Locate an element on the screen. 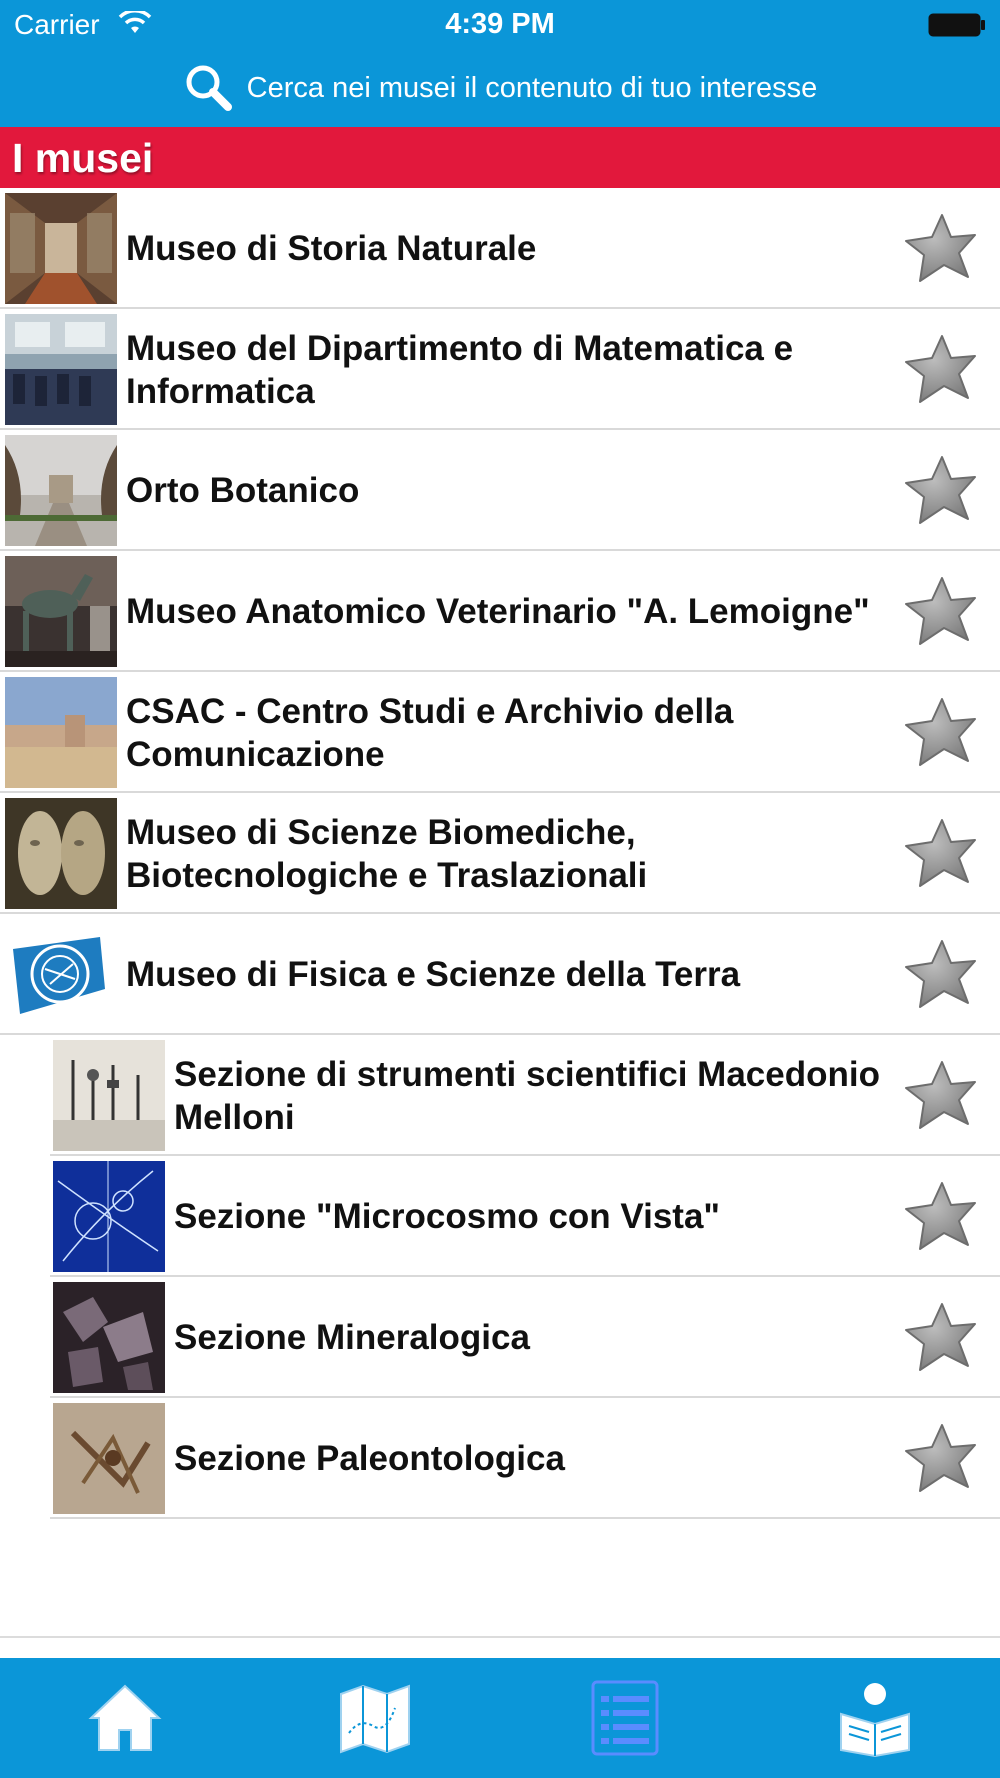 This screenshot has height=1778, width=1000. section-row: Sezione "Microcosmo con Vista" is located at coordinates (500, 1216).